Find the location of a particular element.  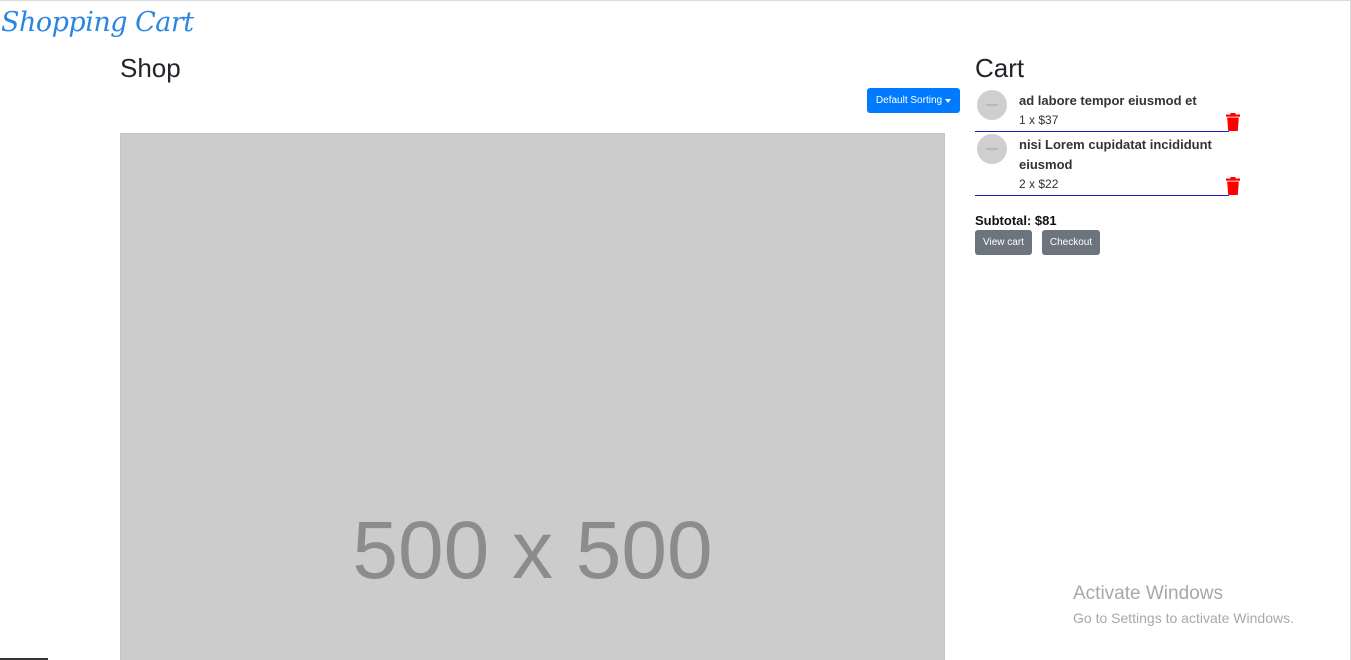

cart-item-name: nisi Lorem cupidatat incididunt eiusmod is located at coordinates (1115, 154).